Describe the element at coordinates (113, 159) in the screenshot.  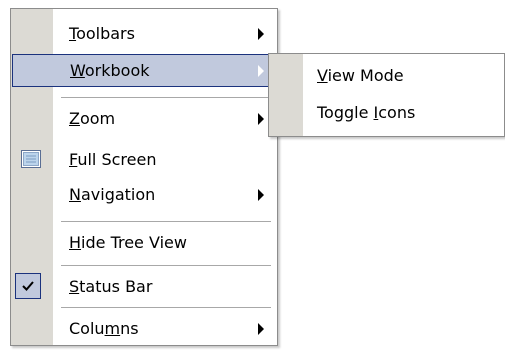
I see `menu-item-label: Full Screen` at that location.